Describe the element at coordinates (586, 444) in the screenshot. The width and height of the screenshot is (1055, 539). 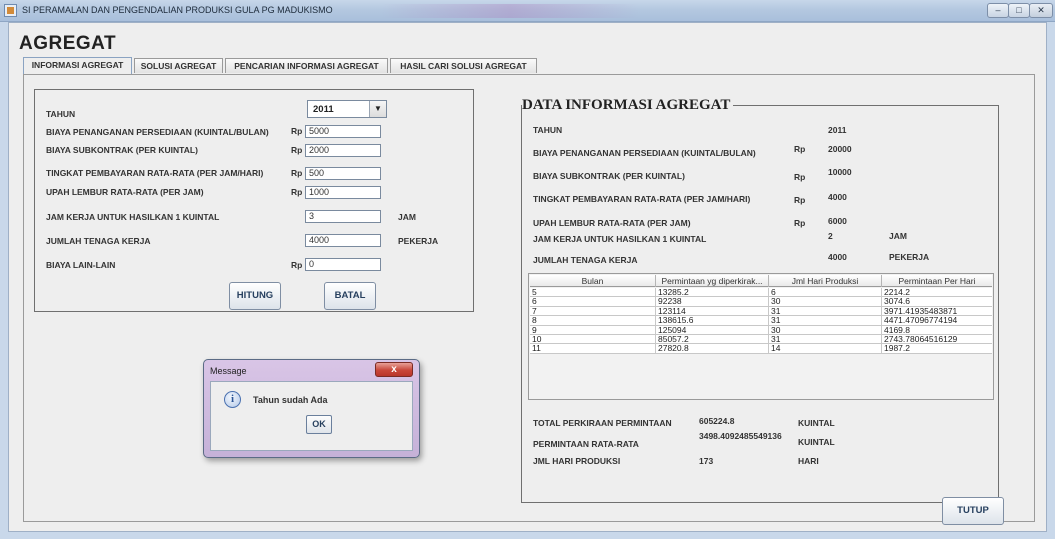
I see `rata-rata-label: PERMINTAAN RATA-RATA` at that location.